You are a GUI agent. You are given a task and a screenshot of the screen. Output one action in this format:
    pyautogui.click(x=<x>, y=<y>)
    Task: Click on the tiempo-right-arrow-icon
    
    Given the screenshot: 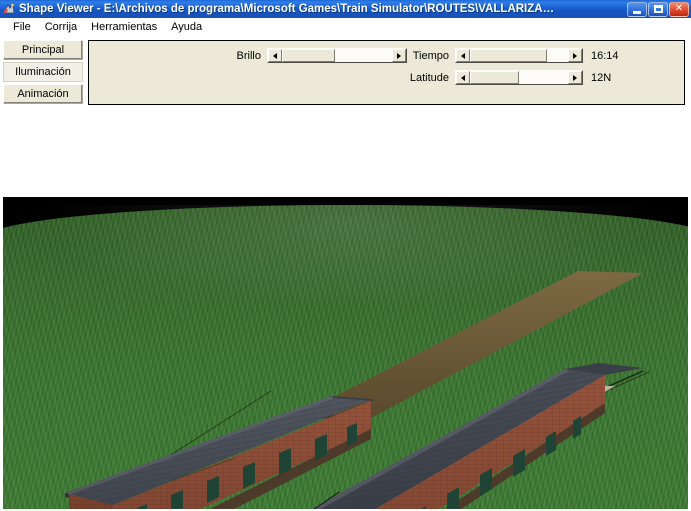 What is the action you would take?
    pyautogui.click(x=575, y=55)
    